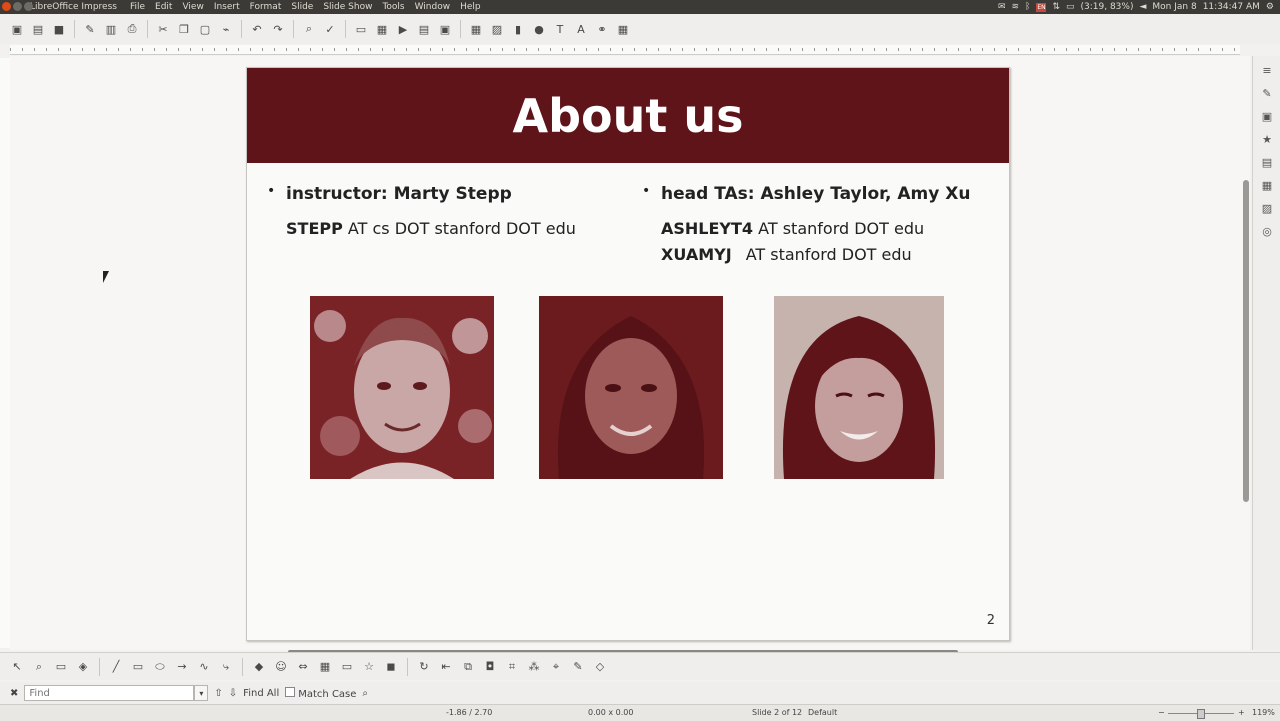 Image resolution: width=1280 pixels, height=721 pixels. I want to click on master-slide-icon: ▦, so click(382, 29).